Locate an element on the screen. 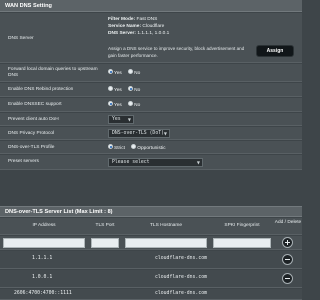 The width and height of the screenshot is (320, 300). ip-input-cell is located at coordinates (44, 243).